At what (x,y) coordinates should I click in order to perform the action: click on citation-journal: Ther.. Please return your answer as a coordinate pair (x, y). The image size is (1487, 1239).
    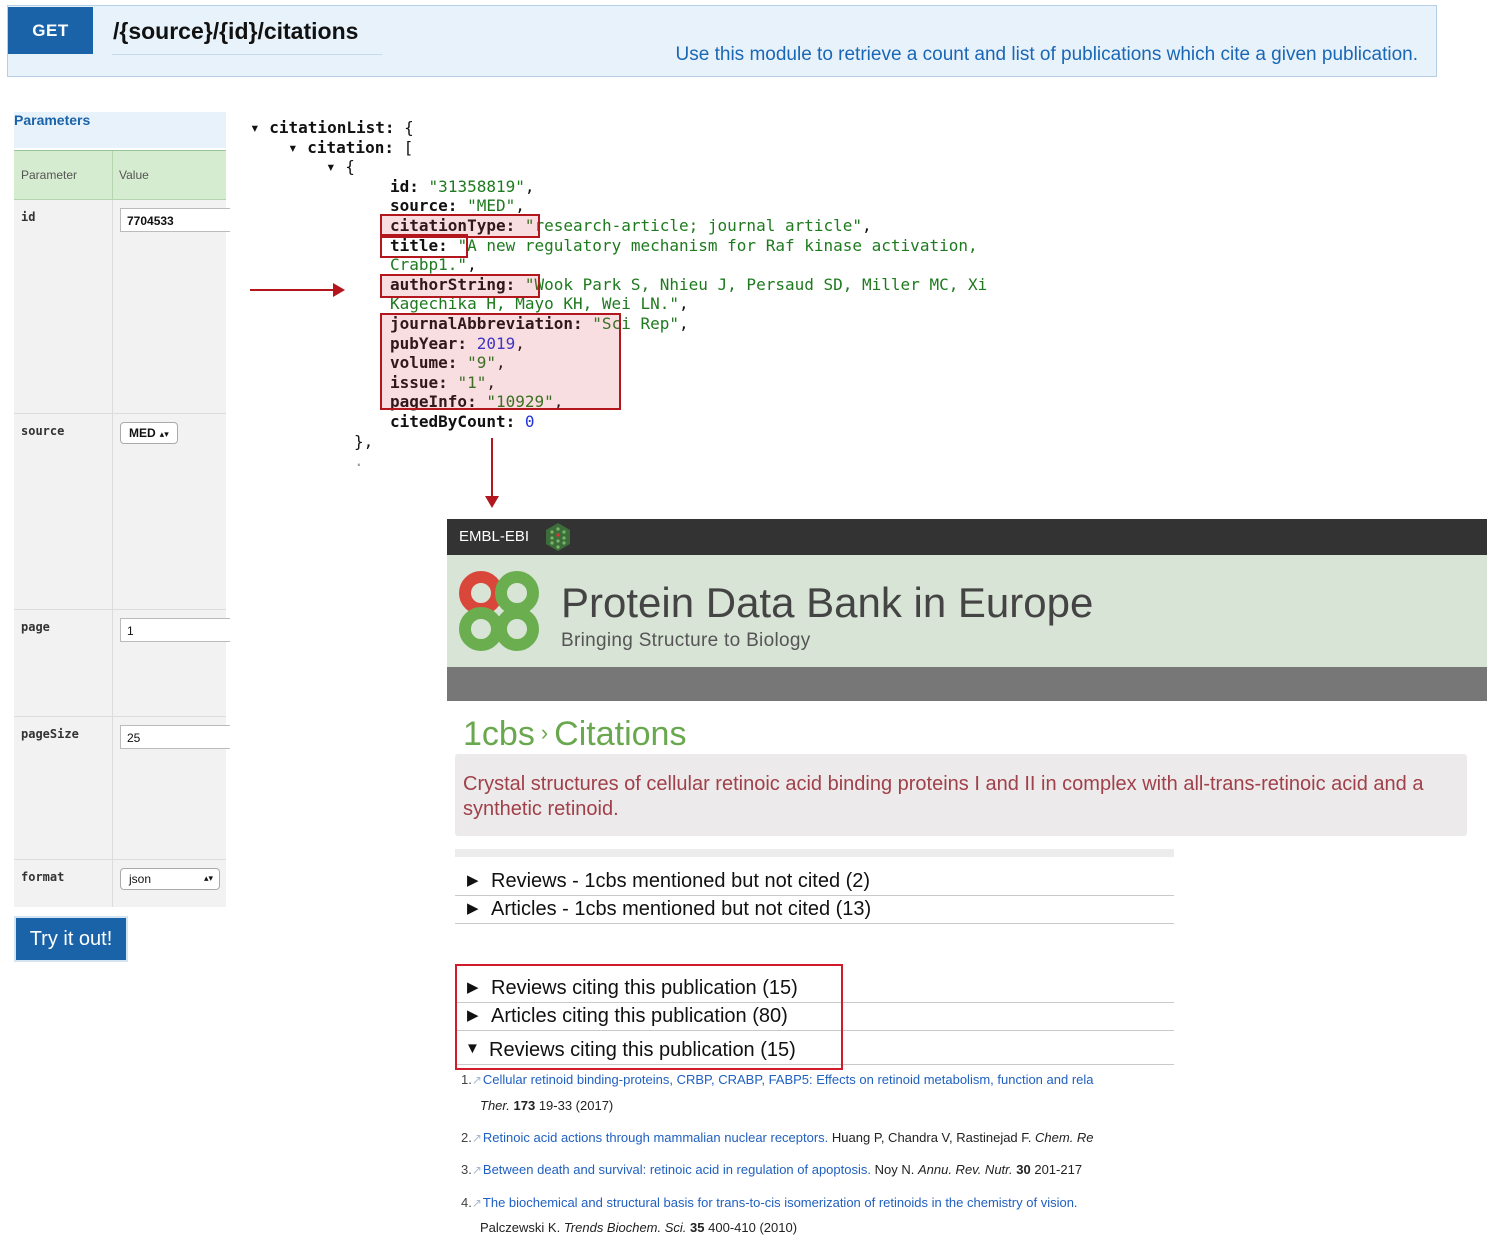
    Looking at the image, I should click on (495, 1105).